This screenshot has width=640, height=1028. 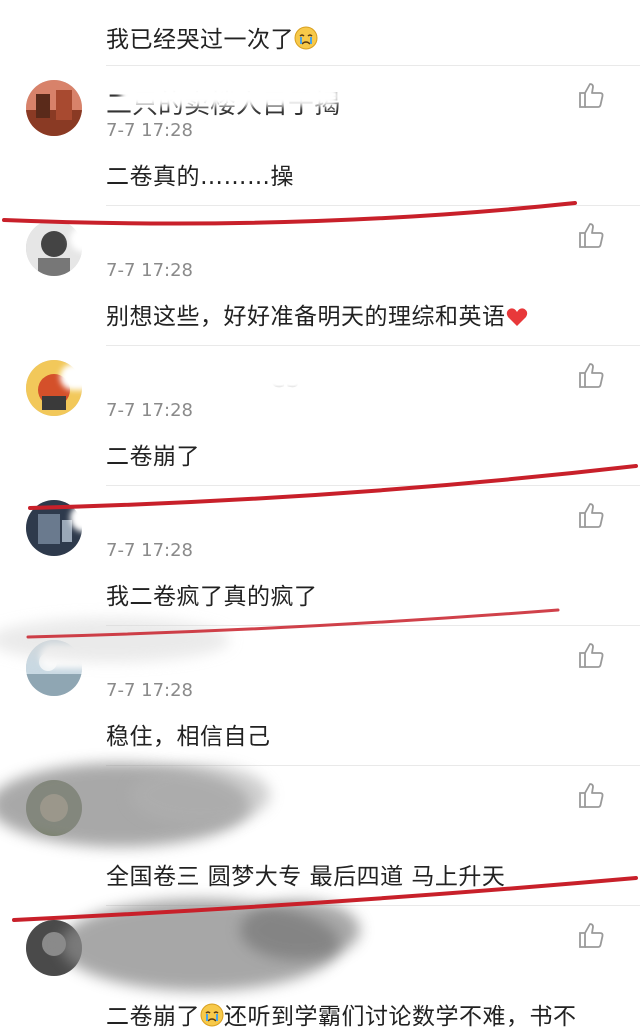 What do you see at coordinates (320, 136) in the screenshot?
I see `comment-item: 二只的卖楼人目于揭 7-7 17:28 二卷真的………操` at bounding box center [320, 136].